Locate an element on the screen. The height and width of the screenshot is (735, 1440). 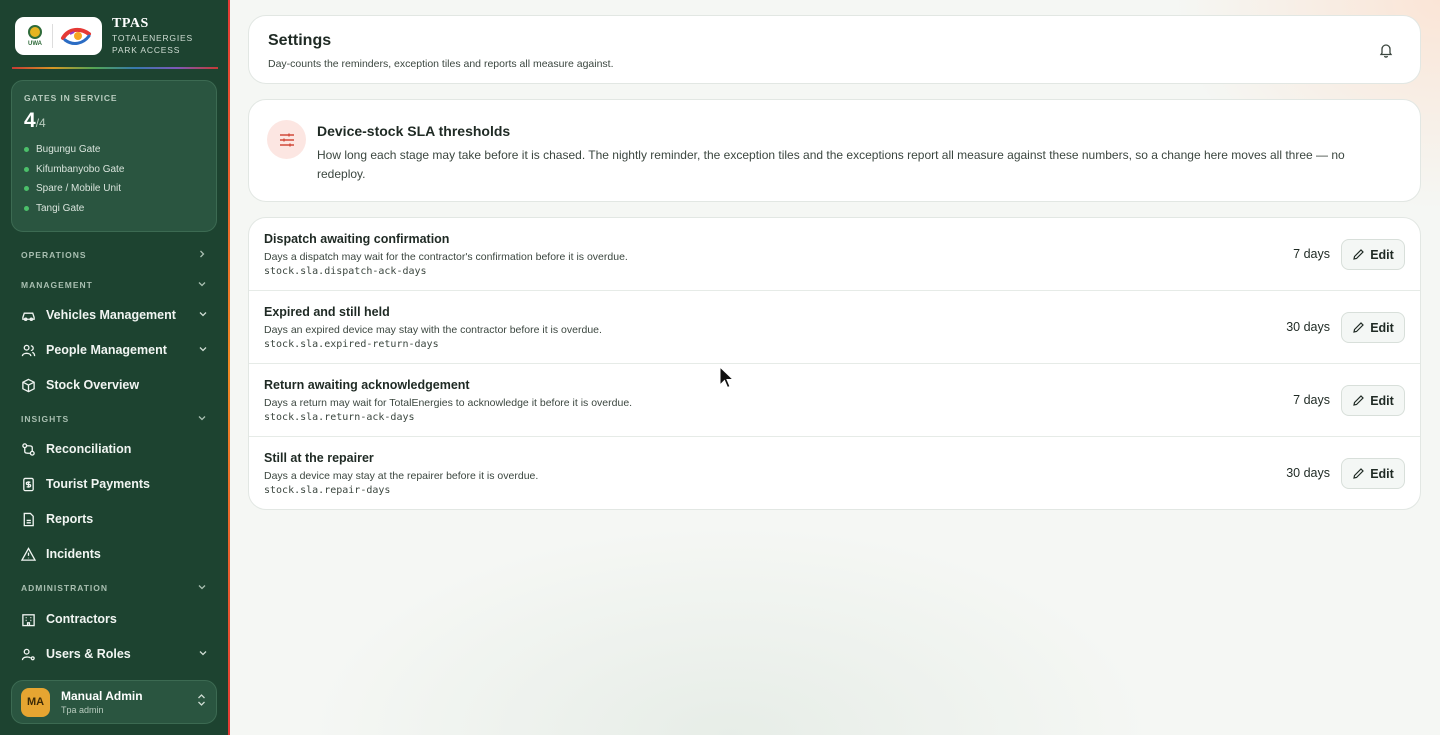
setting-key: stock.sla.expired-return-days is located at coordinates (351, 344).